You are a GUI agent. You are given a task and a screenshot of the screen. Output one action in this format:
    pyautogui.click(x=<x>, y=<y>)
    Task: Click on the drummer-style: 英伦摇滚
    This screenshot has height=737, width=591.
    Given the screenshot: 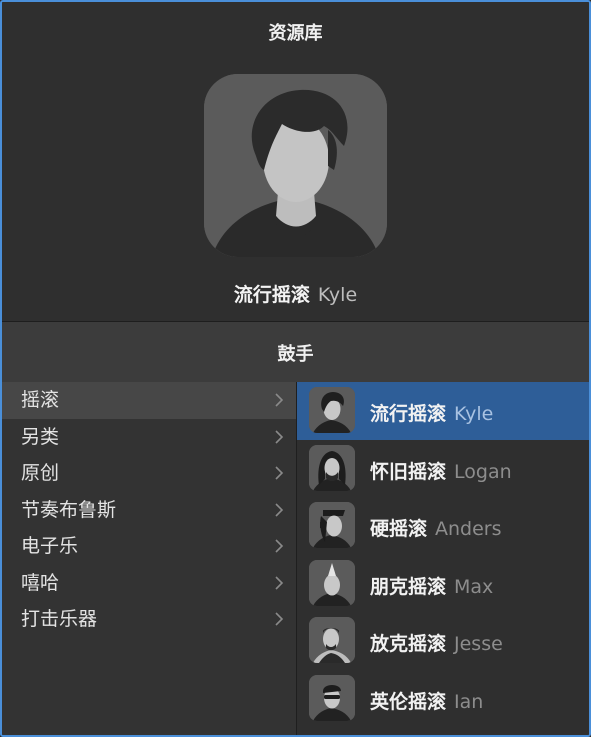 What is the action you would take?
    pyautogui.click(x=408, y=701)
    